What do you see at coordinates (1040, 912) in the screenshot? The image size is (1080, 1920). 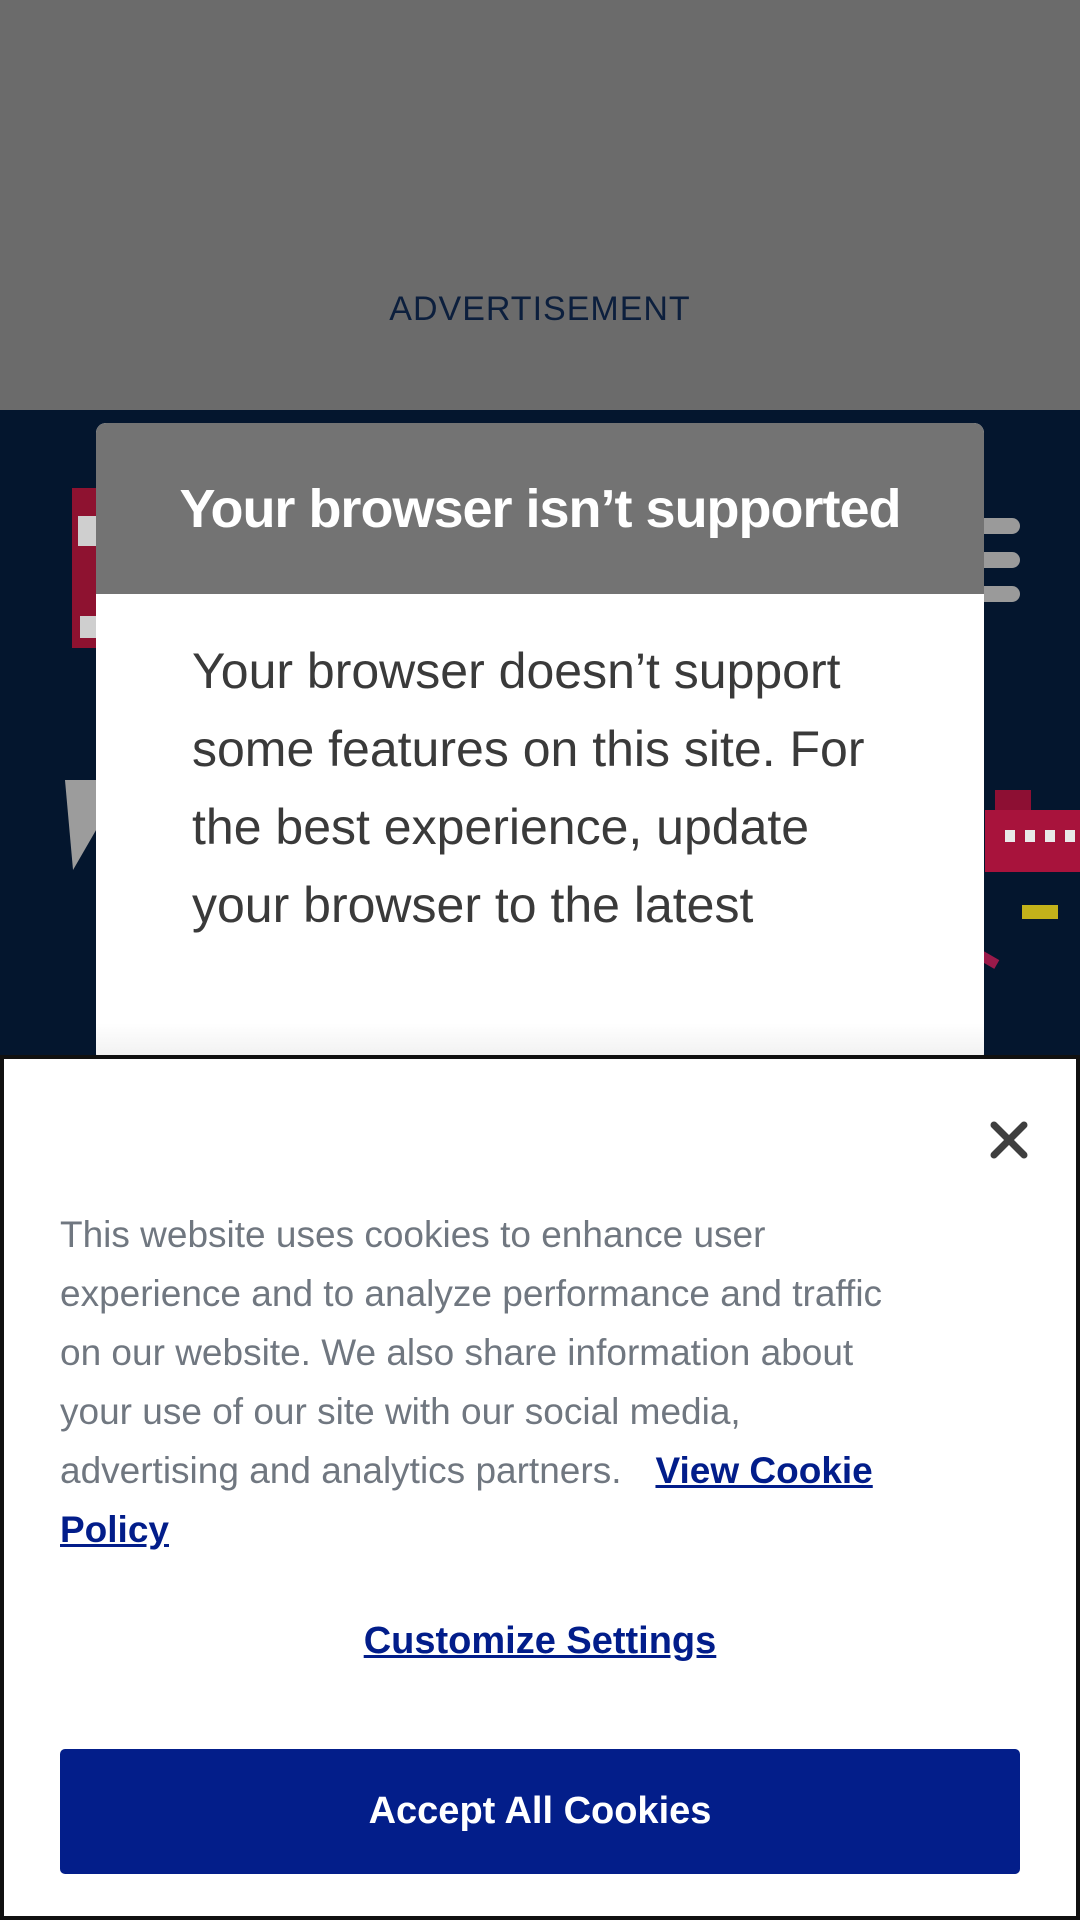 I see `decorative-tag` at bounding box center [1040, 912].